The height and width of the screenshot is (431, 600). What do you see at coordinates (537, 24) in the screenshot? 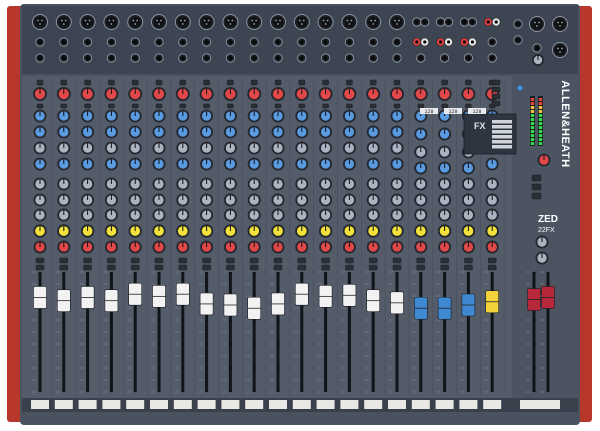
I see `main-out-xlr-left` at bounding box center [537, 24].